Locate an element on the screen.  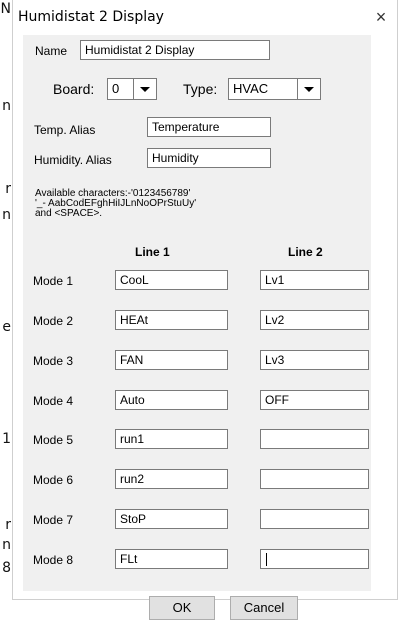
mode2-line2-field is located at coordinates (314, 320).